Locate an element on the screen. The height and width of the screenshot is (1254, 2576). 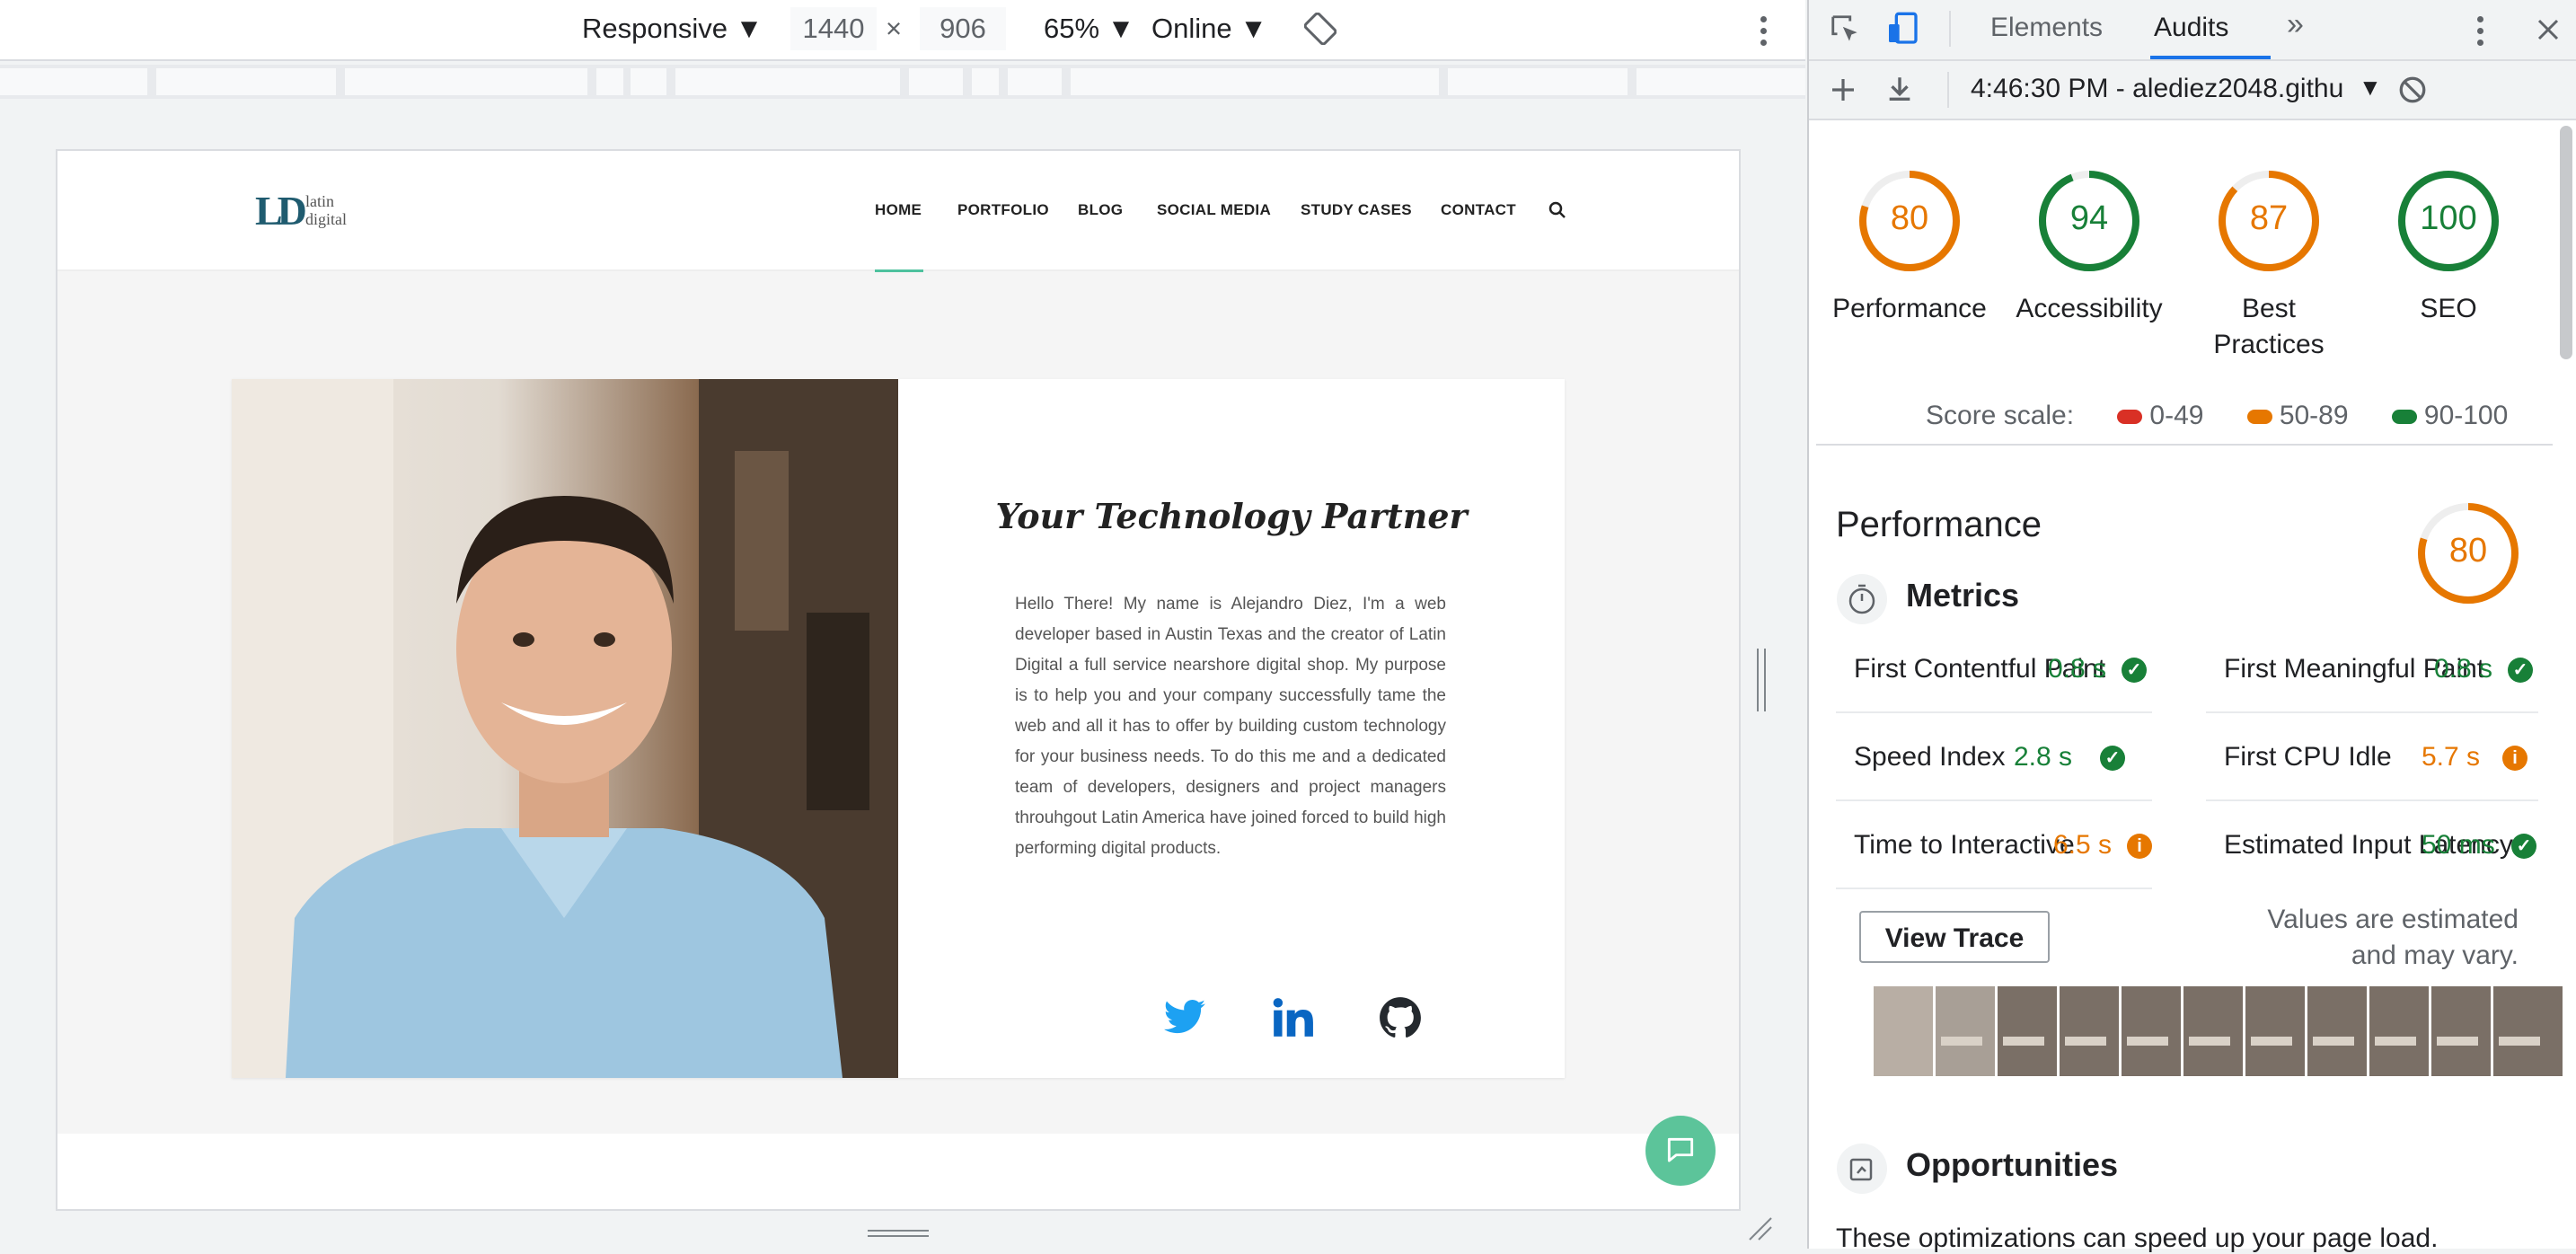
chat-button is located at coordinates (1680, 1151).